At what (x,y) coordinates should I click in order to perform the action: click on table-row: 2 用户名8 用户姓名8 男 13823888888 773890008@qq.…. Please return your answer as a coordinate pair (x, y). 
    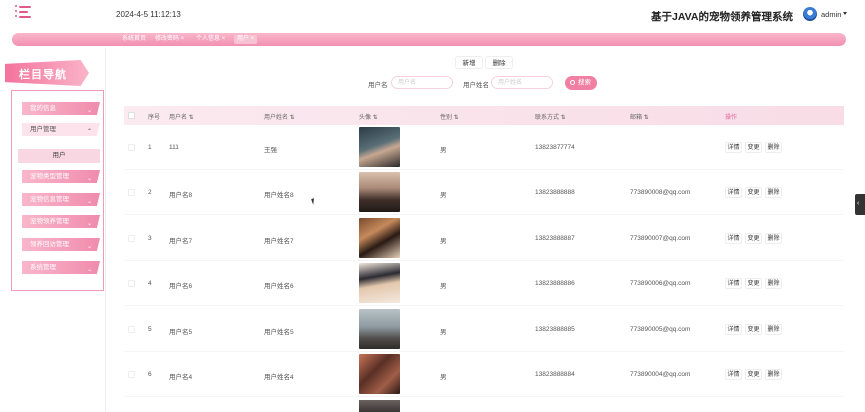
    Looking at the image, I should click on (484, 192).